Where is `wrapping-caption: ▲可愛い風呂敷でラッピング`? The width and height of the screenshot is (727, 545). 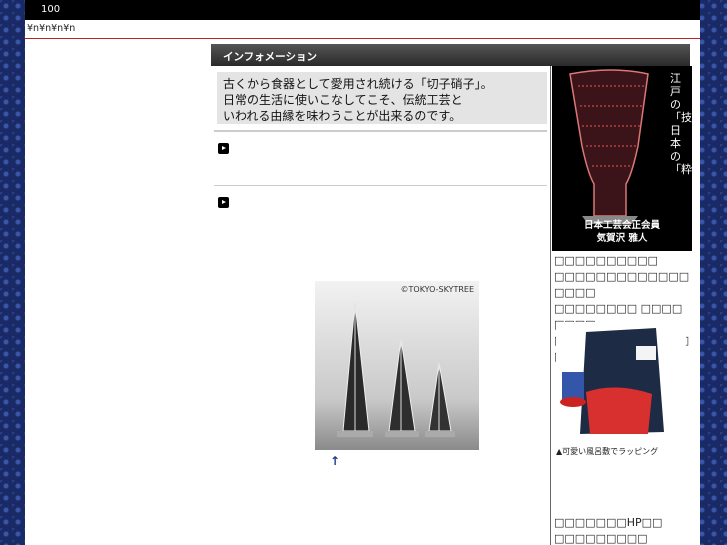 wrapping-caption: ▲可愛い風呂敷でラッピング is located at coordinates (607, 451).